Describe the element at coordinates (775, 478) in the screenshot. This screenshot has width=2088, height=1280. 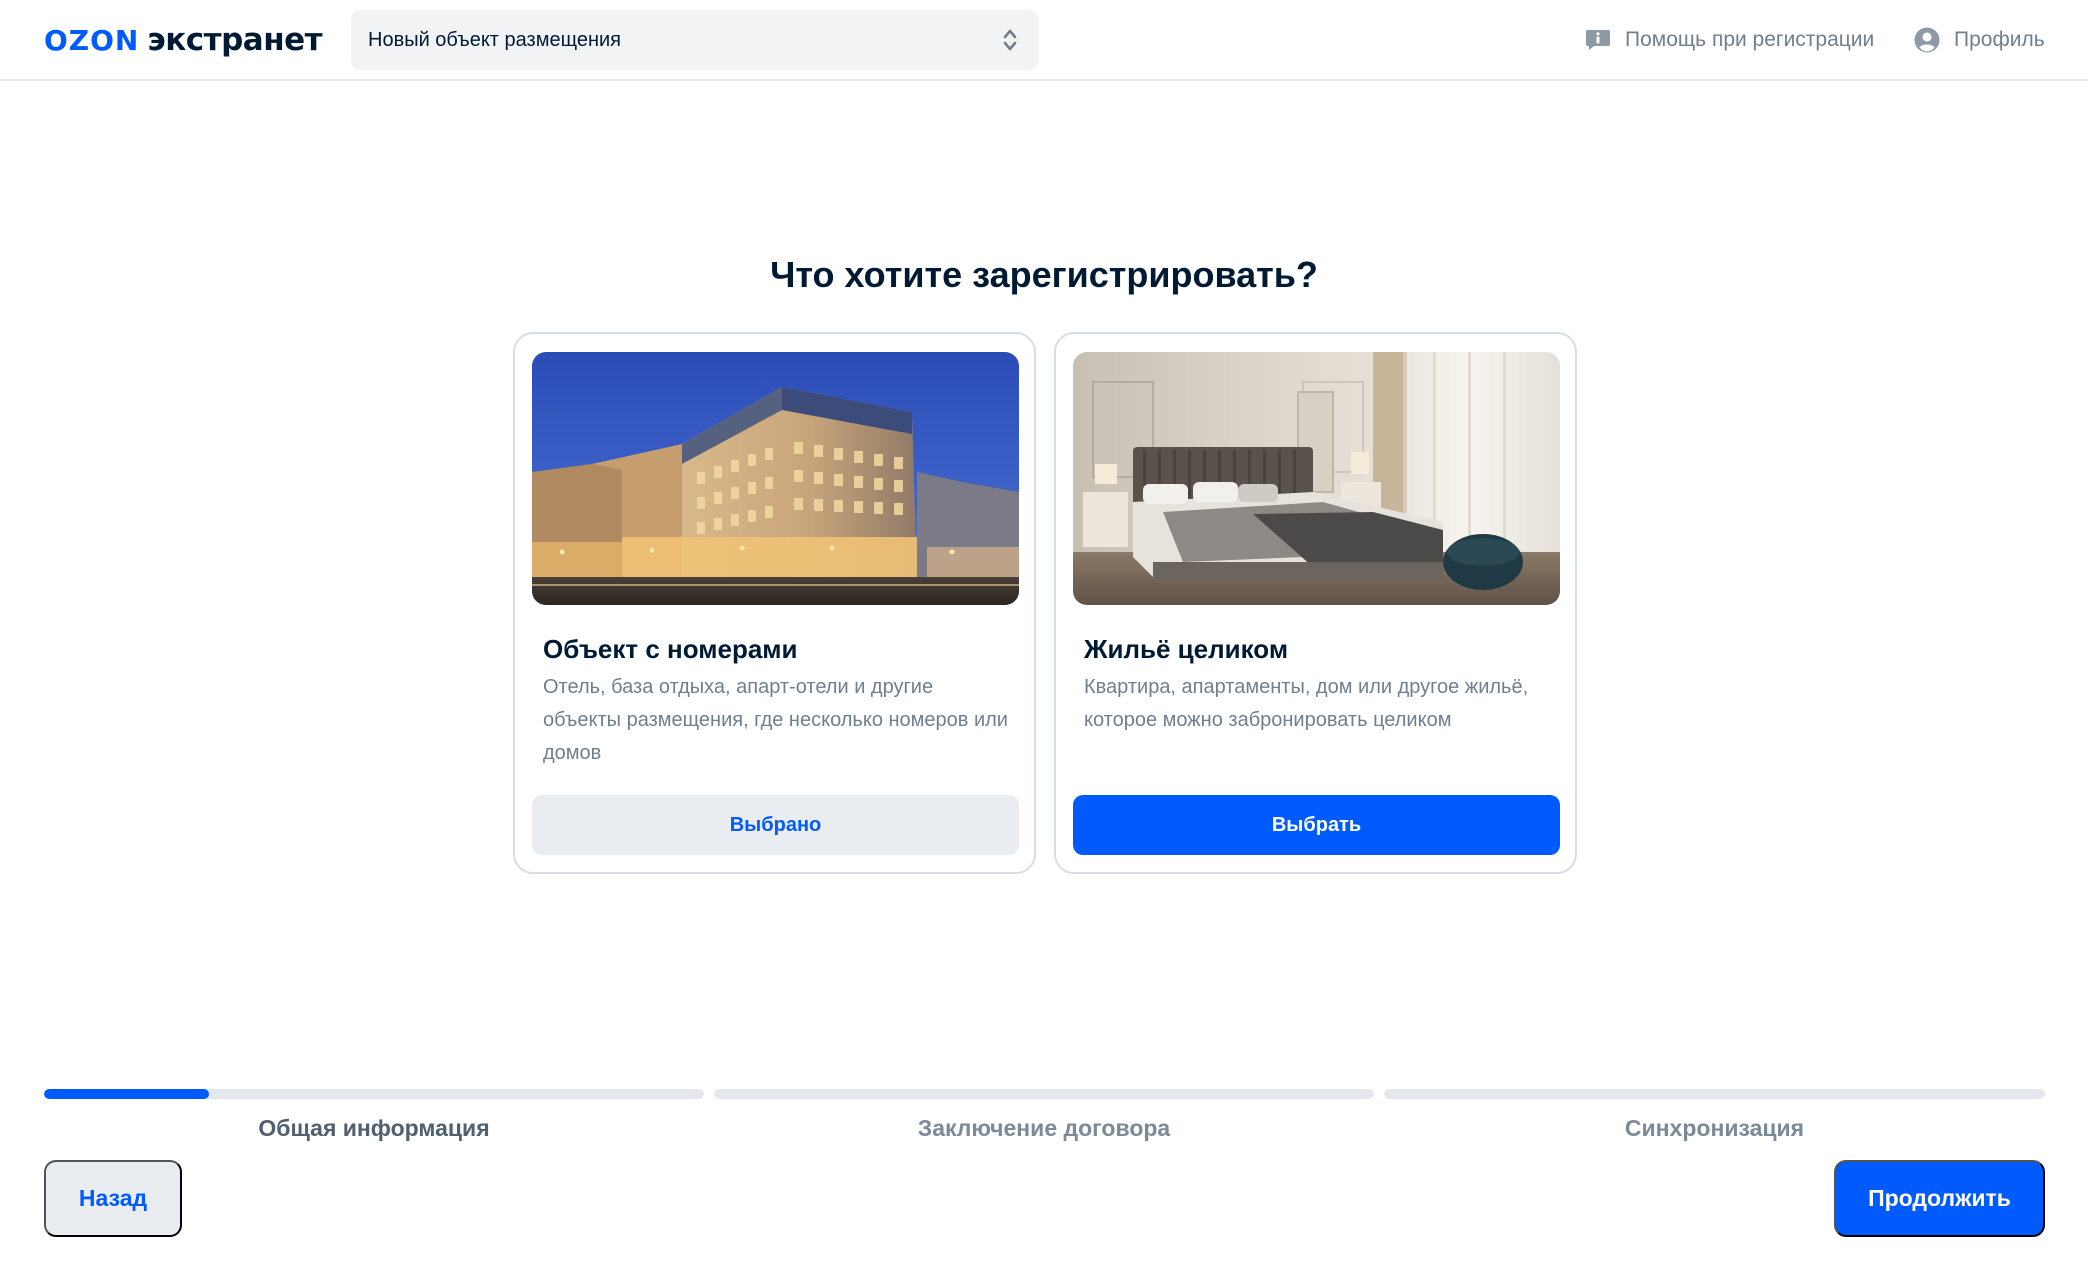
I see `hotel-building-image` at that location.